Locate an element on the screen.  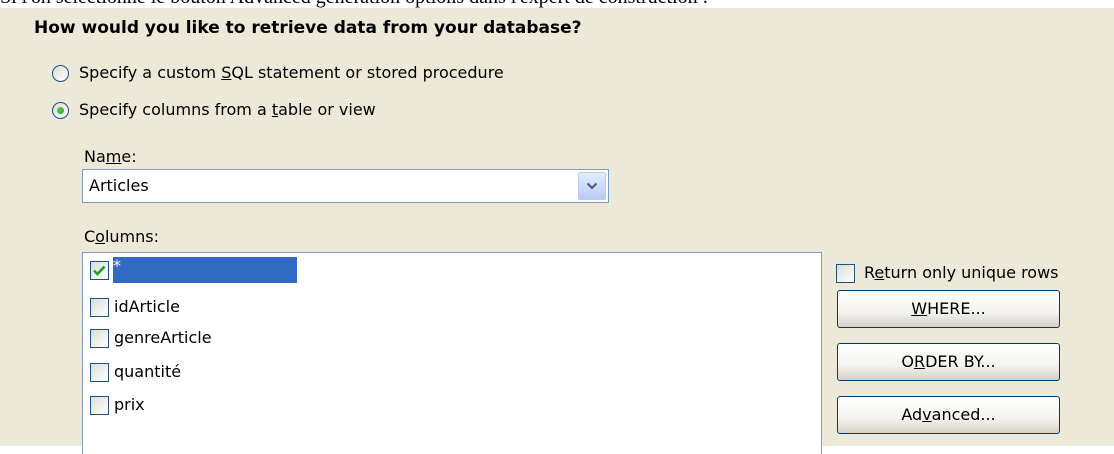
list-item-prix: prix is located at coordinates (119, 405).